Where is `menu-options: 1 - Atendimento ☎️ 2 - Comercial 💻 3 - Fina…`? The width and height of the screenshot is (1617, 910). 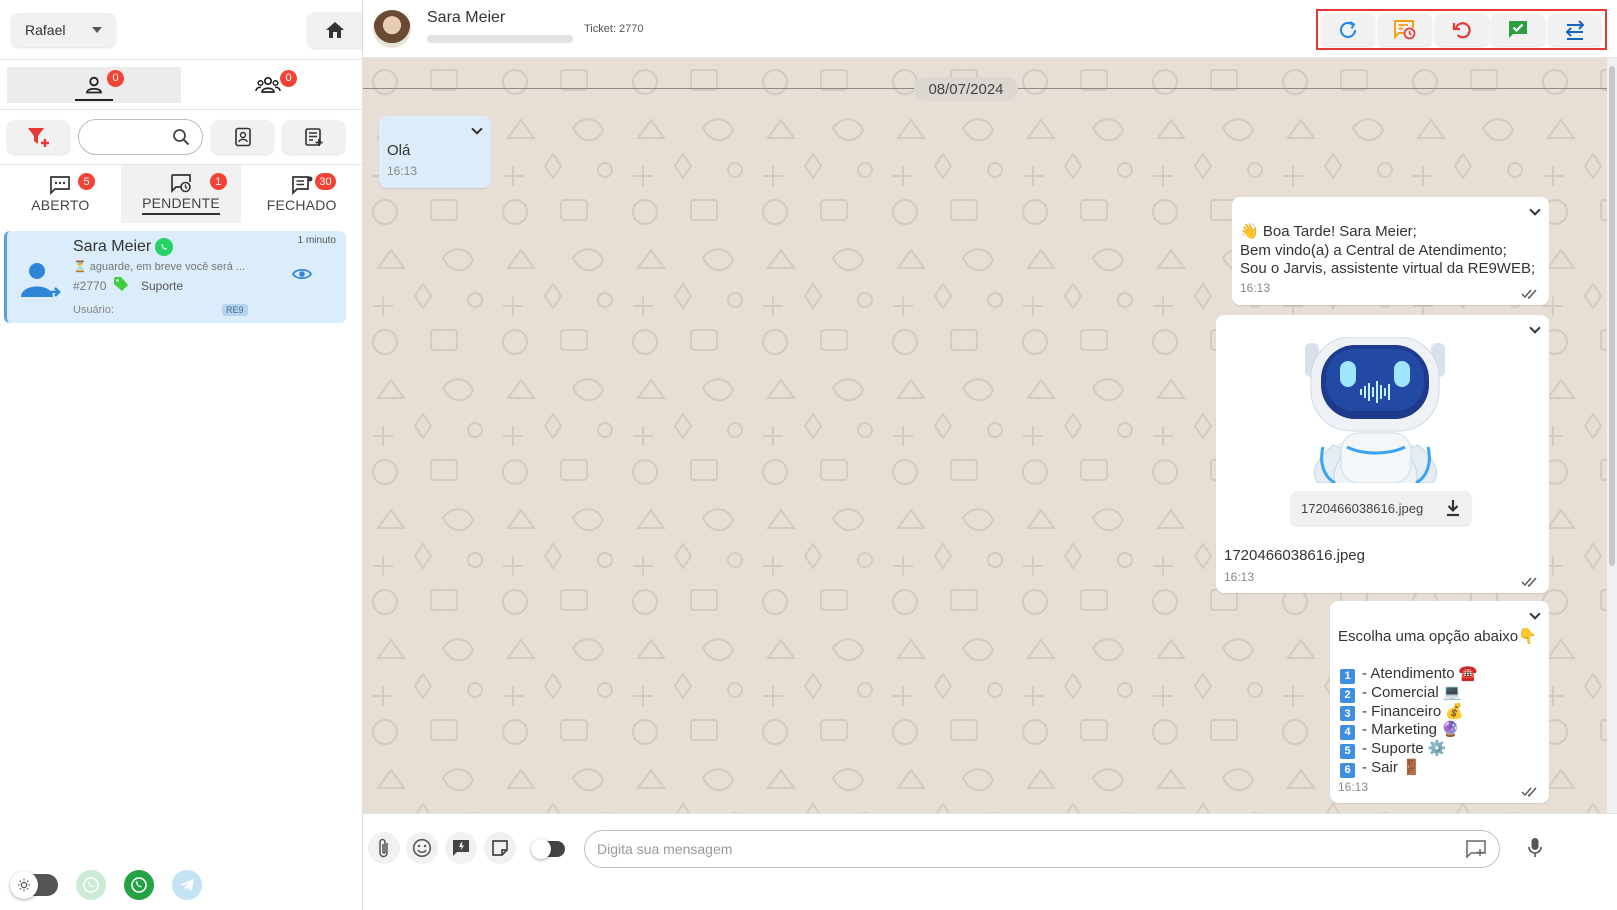 menu-options: 1 - Atendimento ☎️ 2 - Comercial 💻 3 - Fina… is located at coordinates (1408, 721).